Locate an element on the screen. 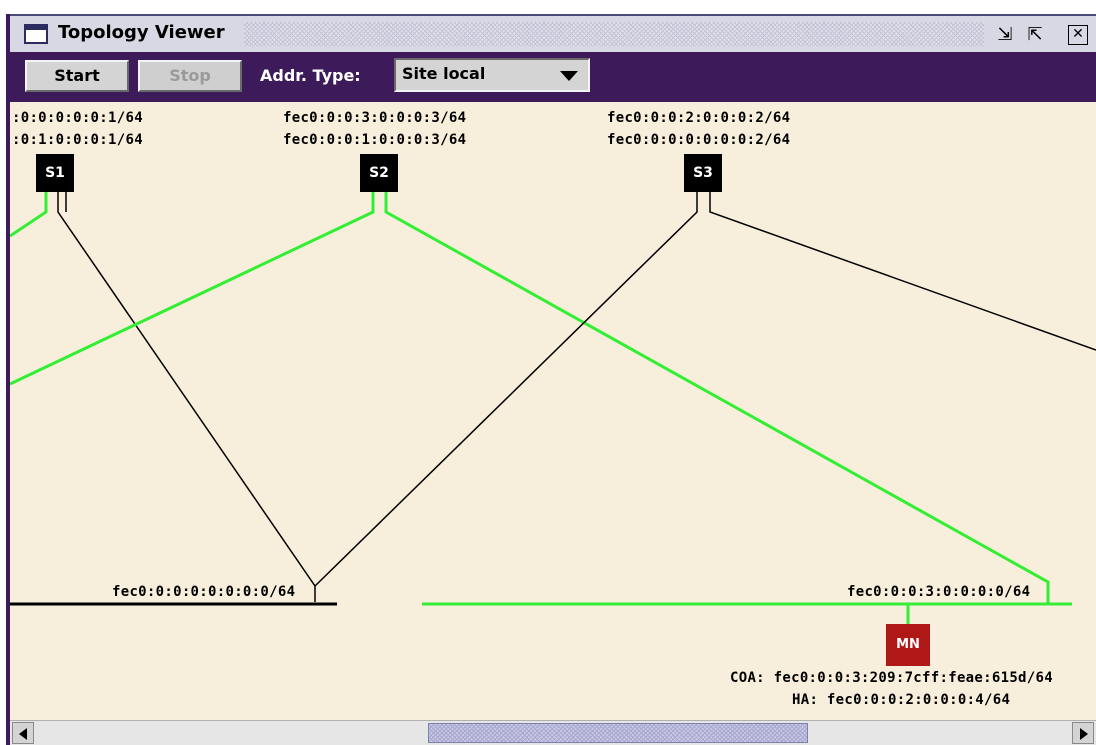 The image size is (1096, 745). horizontal-scrollbar is located at coordinates (553, 732).